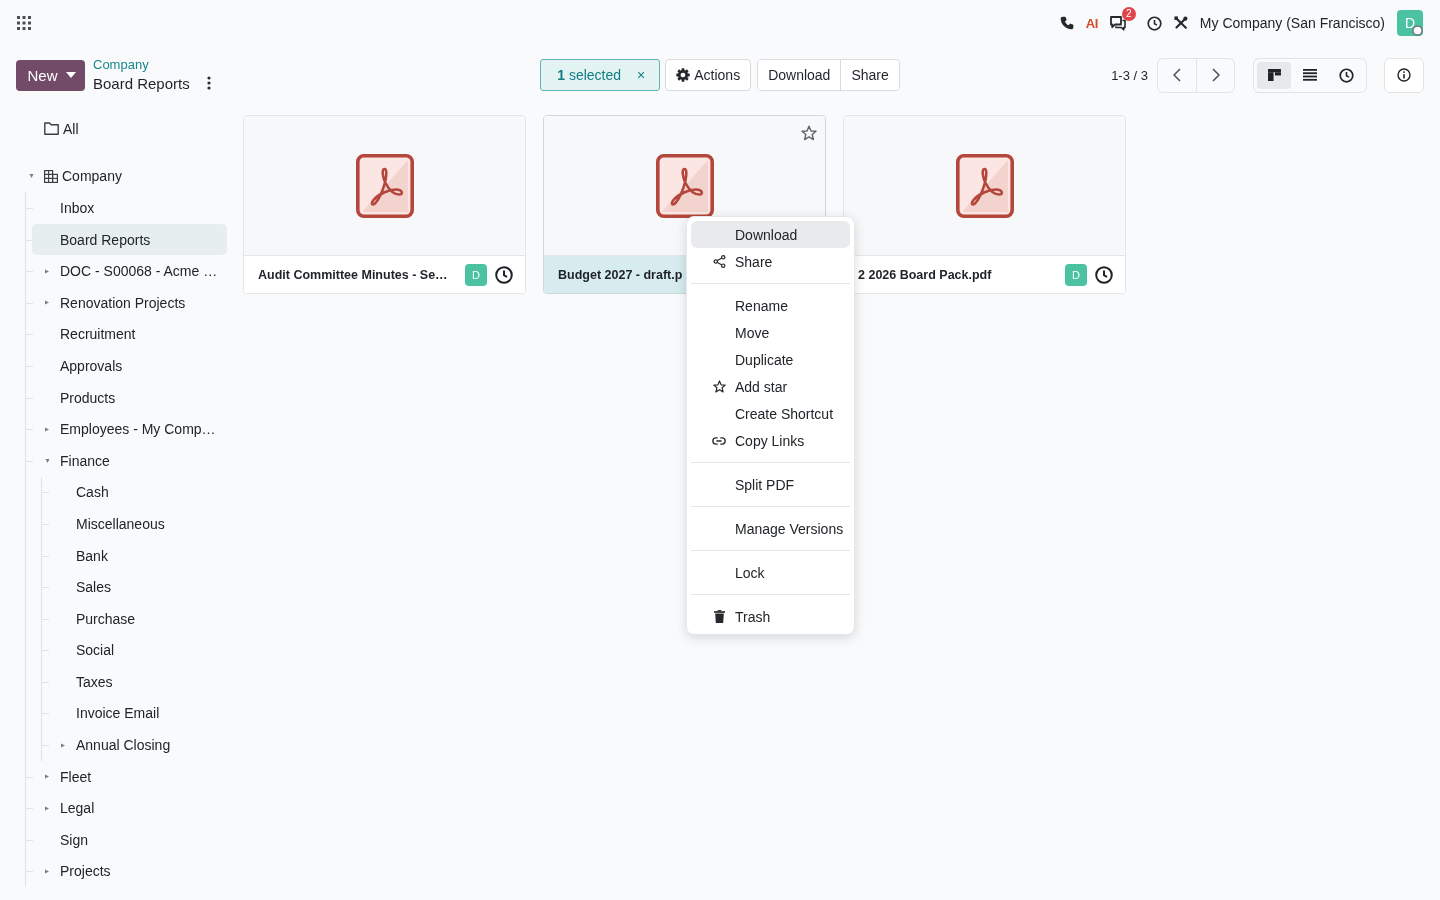 This screenshot has height=900, width=1440. I want to click on file-name: 2 2026 Board Pack.pdf, so click(925, 274).